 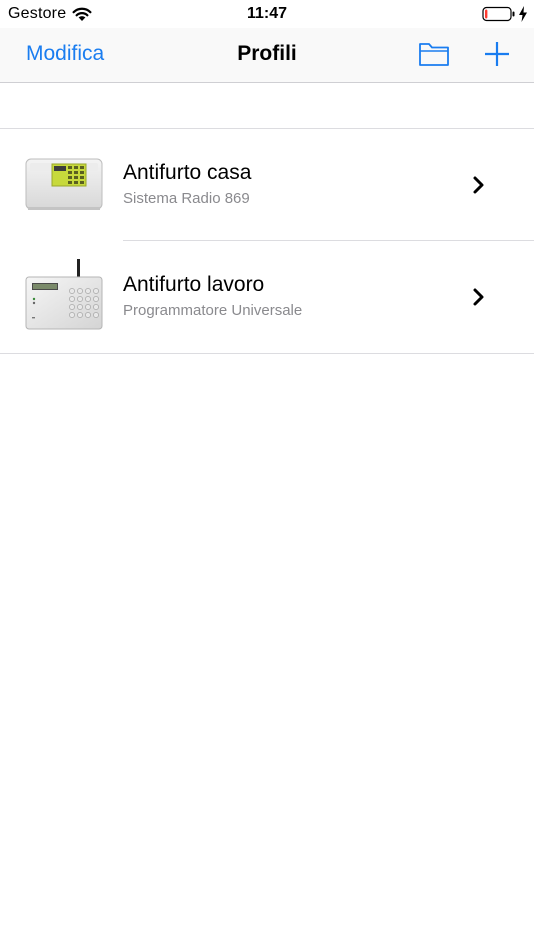 I want to click on clock: 11:47, so click(x=267, y=13).